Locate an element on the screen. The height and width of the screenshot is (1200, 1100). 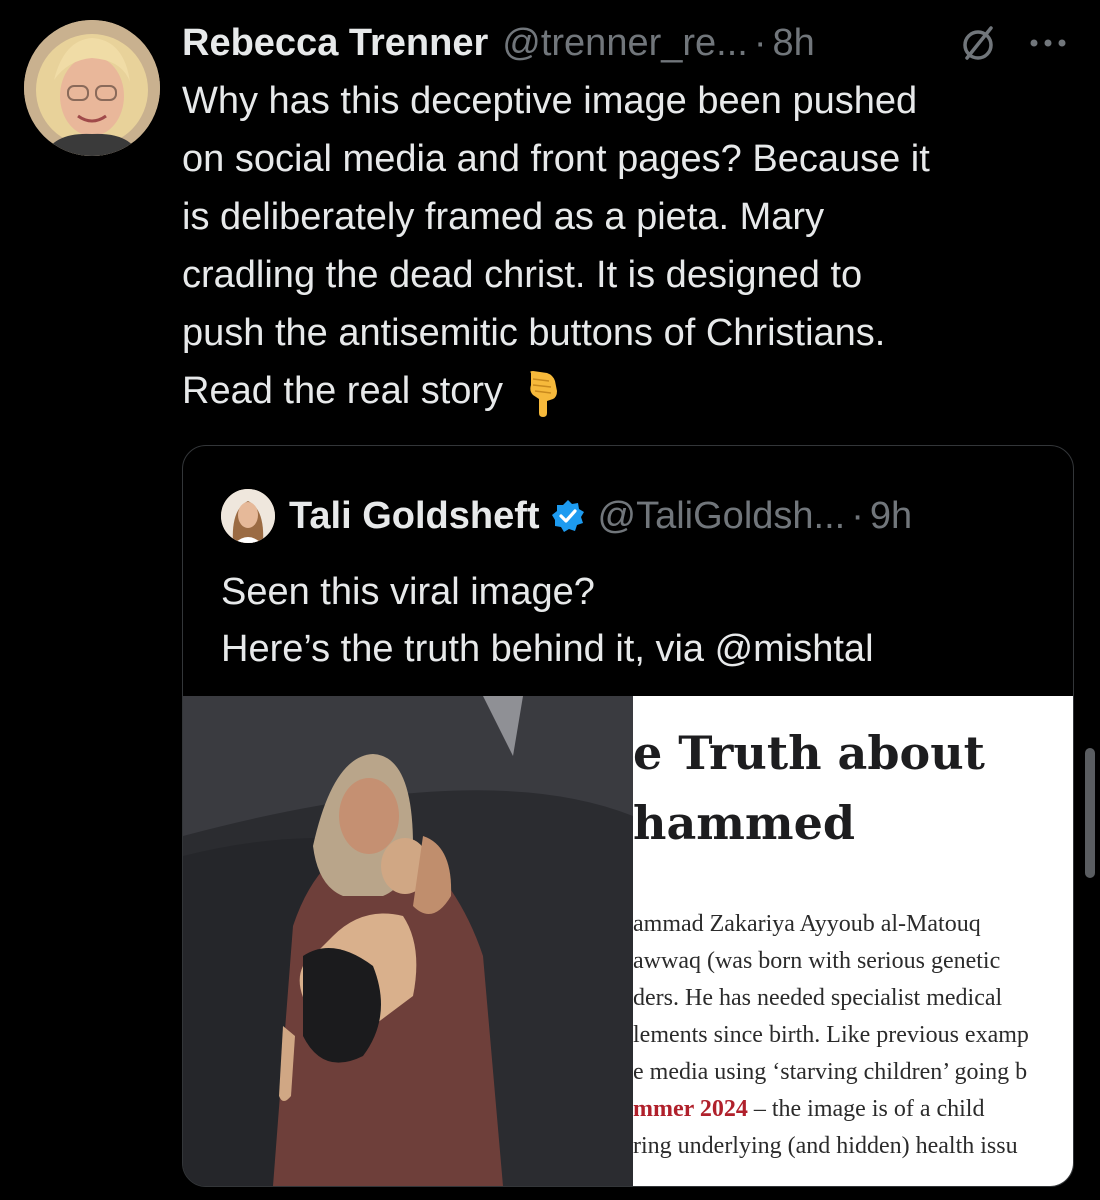
tweet-text-line: Read the real story is located at coordinates (343, 391).